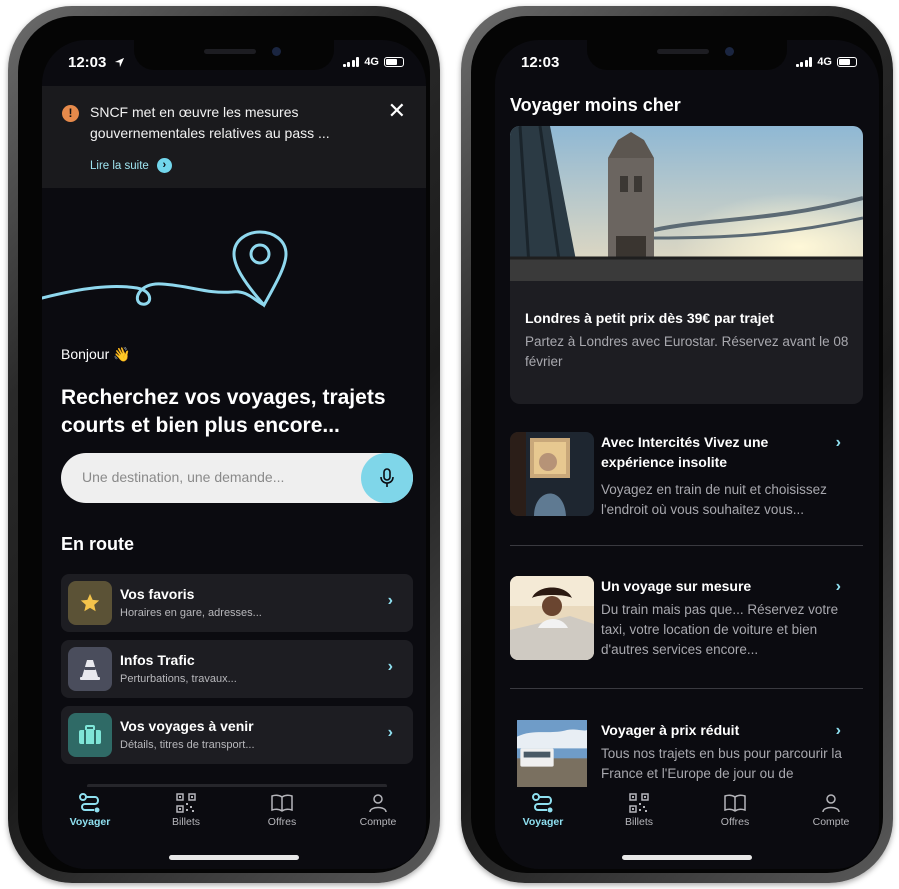 This screenshot has width=899, height=889. I want to click on car-passenger-photo, so click(552, 618).